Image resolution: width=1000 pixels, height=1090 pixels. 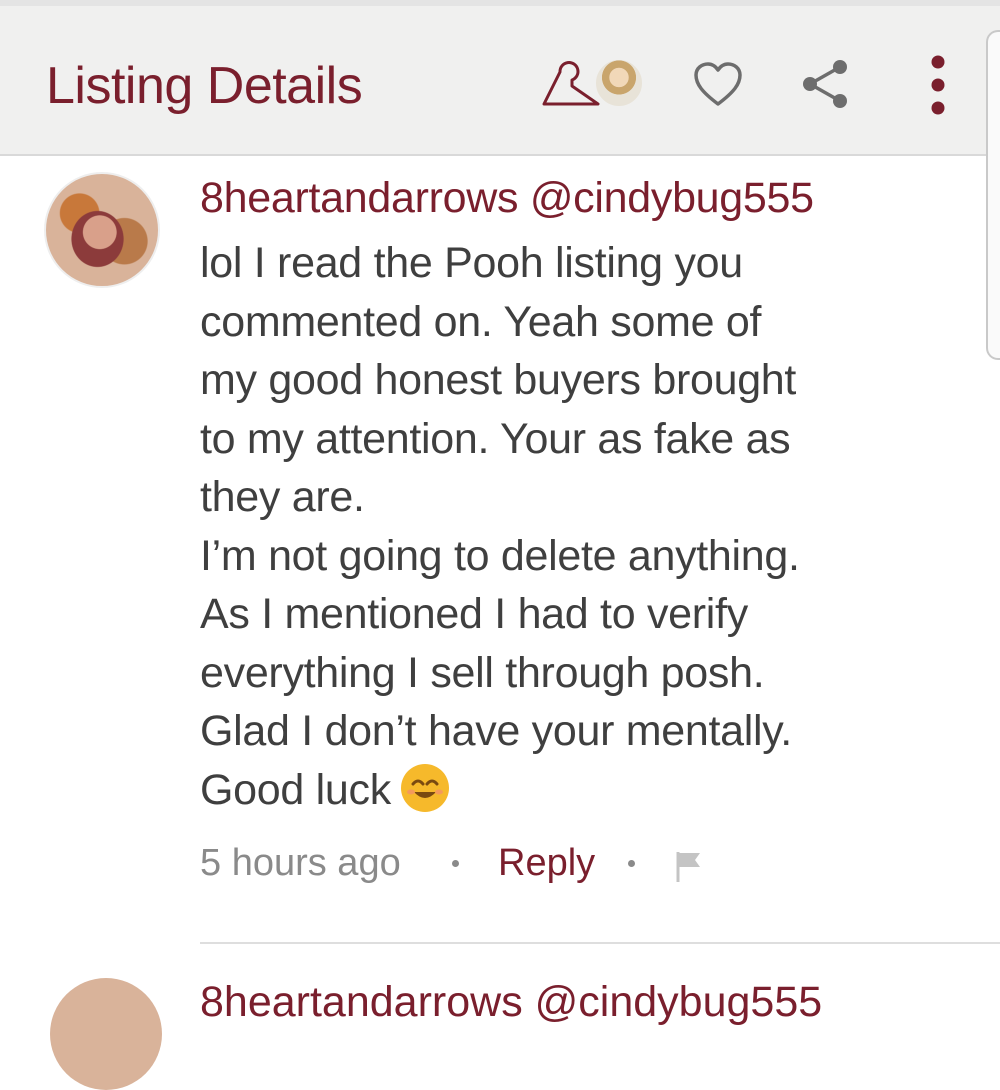 What do you see at coordinates (689, 867) in the screenshot?
I see `flag-icon` at bounding box center [689, 867].